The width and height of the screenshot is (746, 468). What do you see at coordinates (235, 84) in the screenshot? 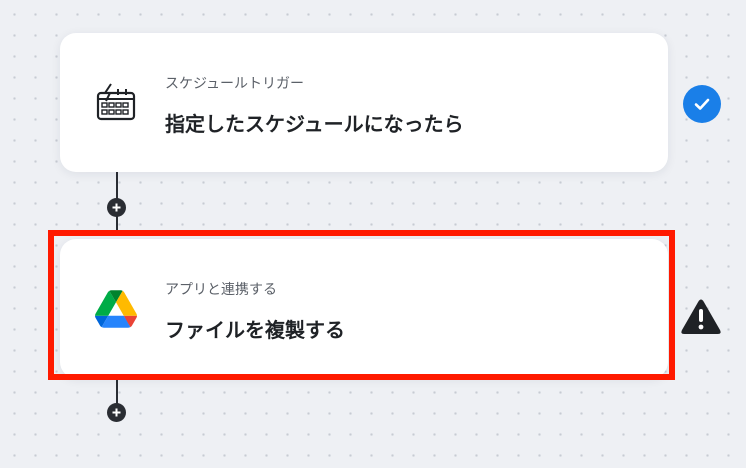
I see `step-type-label: スケジュールトリガー` at bounding box center [235, 84].